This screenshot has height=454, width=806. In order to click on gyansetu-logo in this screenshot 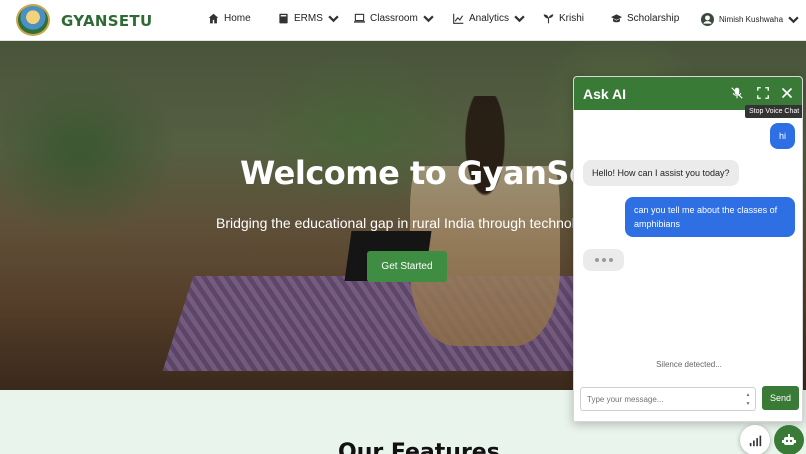, I will do `click(33, 20)`.